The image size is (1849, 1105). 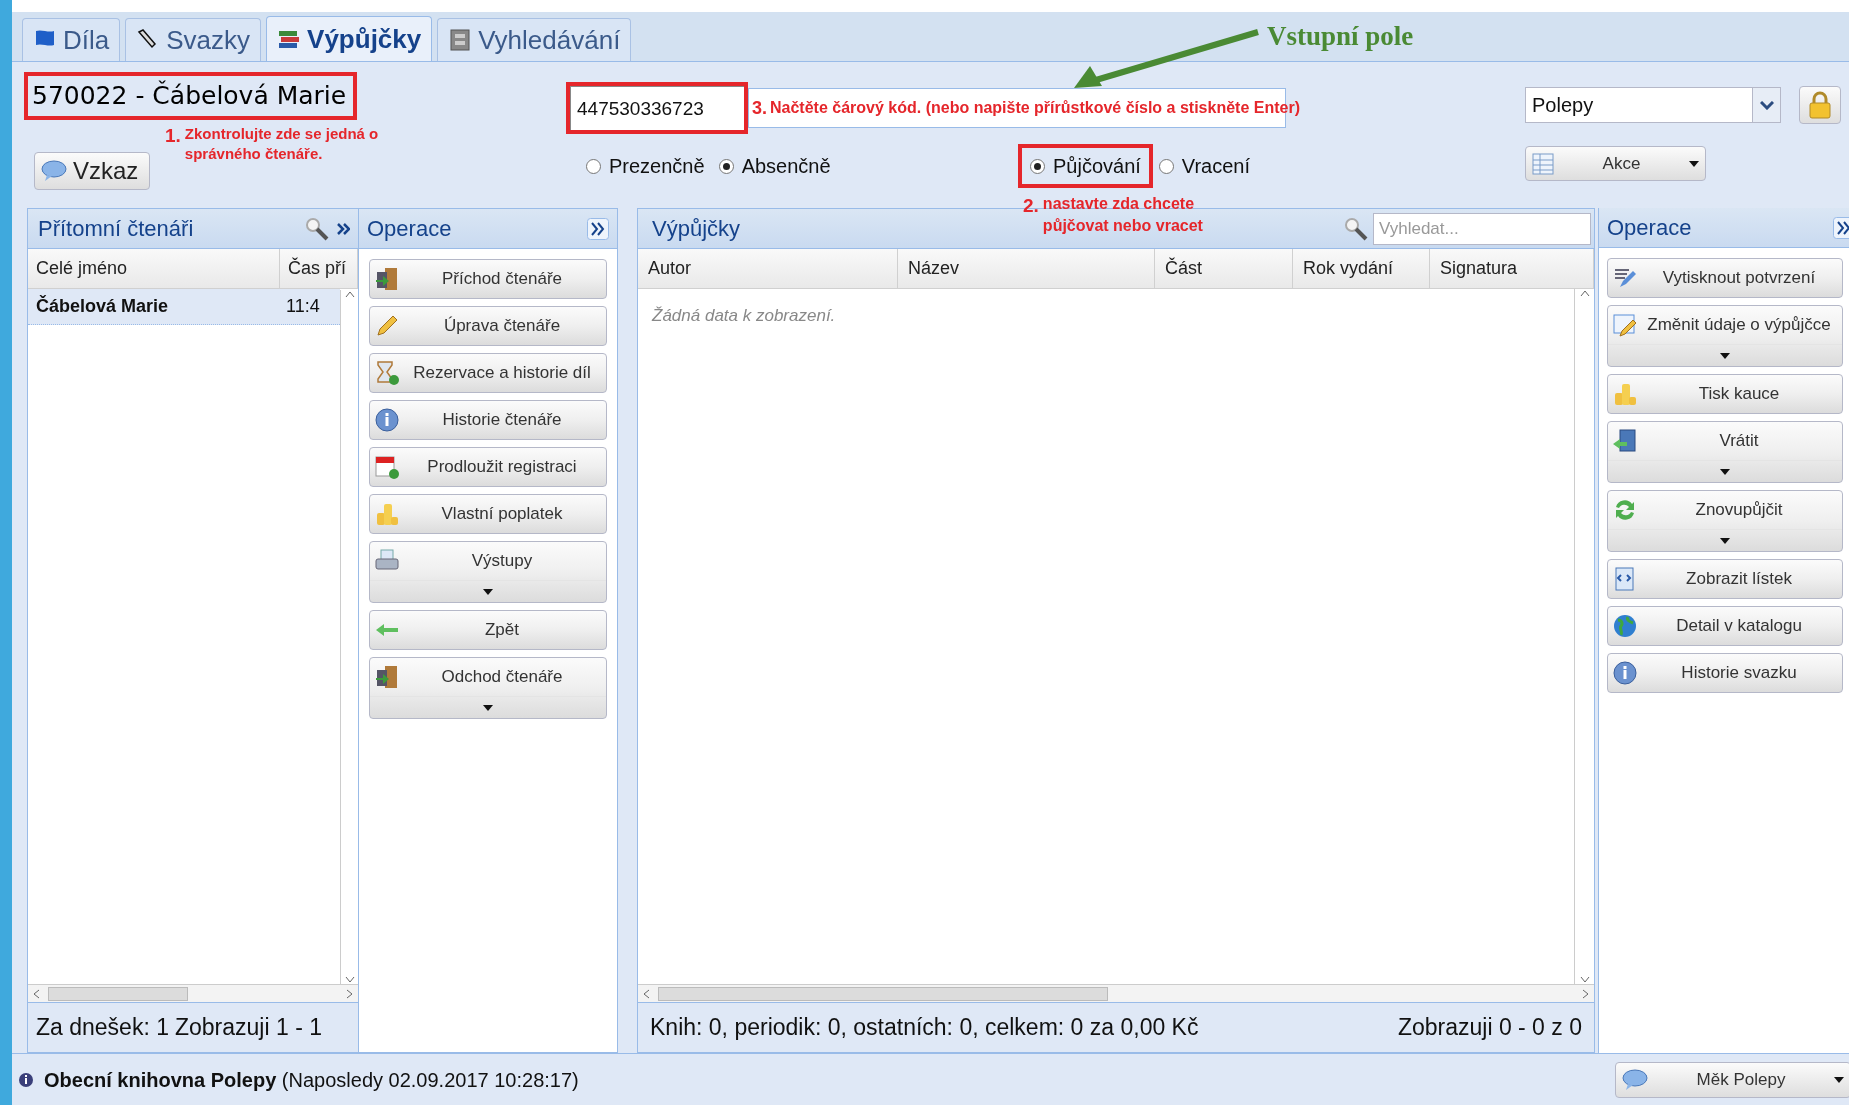 What do you see at coordinates (657, 166) in the screenshot?
I see `radio-label: Prezenčně` at bounding box center [657, 166].